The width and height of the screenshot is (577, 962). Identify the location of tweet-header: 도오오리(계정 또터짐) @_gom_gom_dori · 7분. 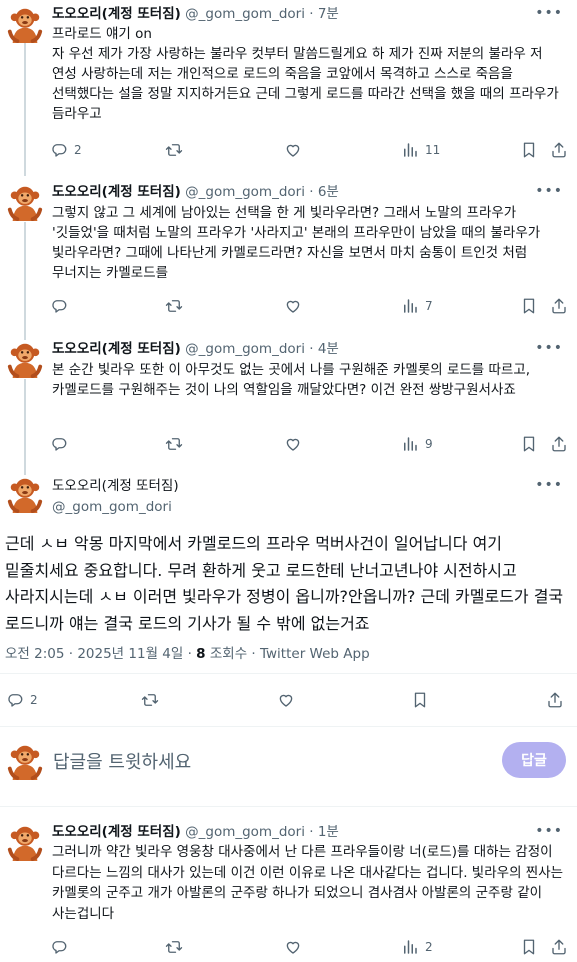
(195, 14).